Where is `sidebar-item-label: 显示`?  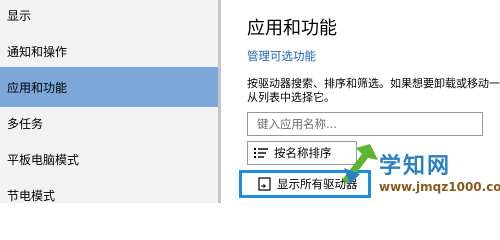 sidebar-item-label: 显示 is located at coordinates (19, 15).